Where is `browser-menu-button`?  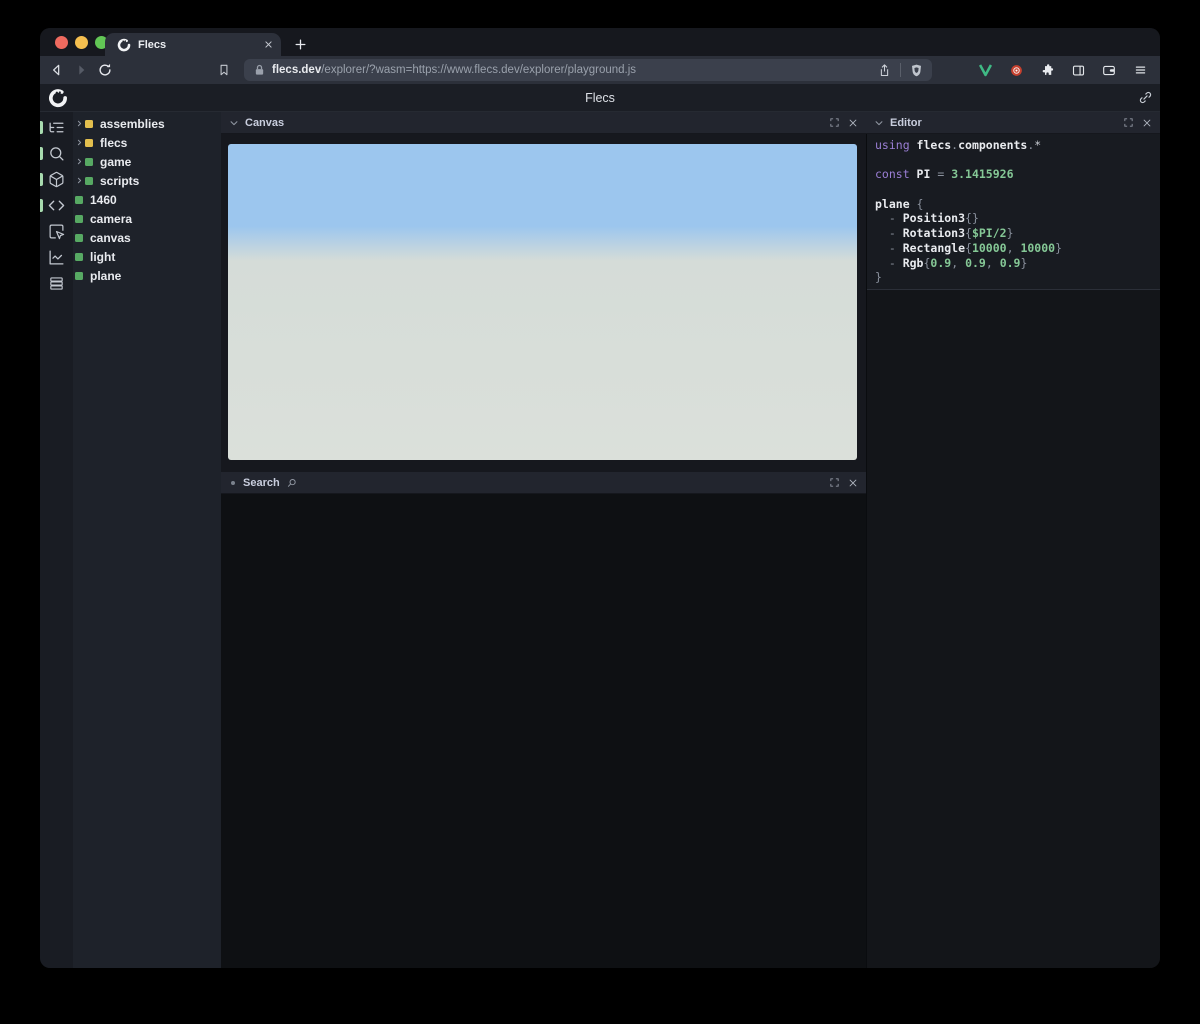 browser-menu-button is located at coordinates (1140, 70).